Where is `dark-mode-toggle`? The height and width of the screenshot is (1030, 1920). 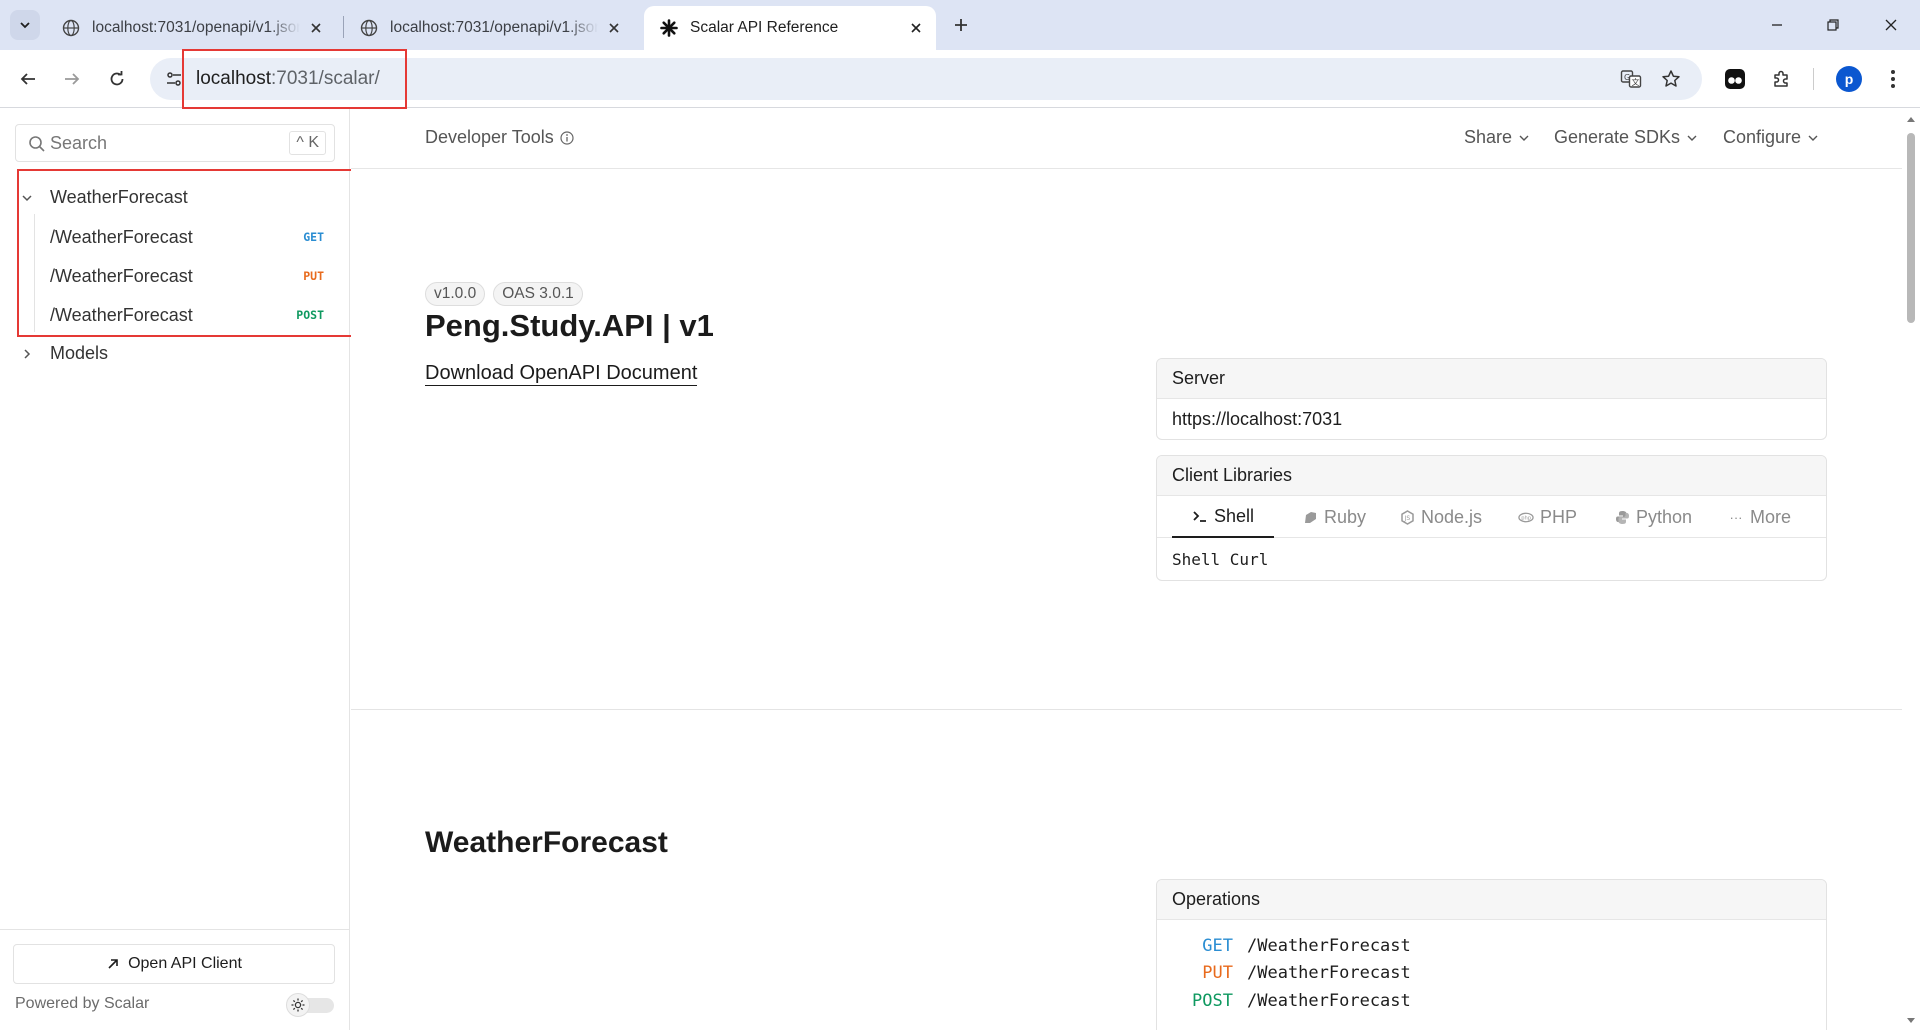 dark-mode-toggle is located at coordinates (311, 1005).